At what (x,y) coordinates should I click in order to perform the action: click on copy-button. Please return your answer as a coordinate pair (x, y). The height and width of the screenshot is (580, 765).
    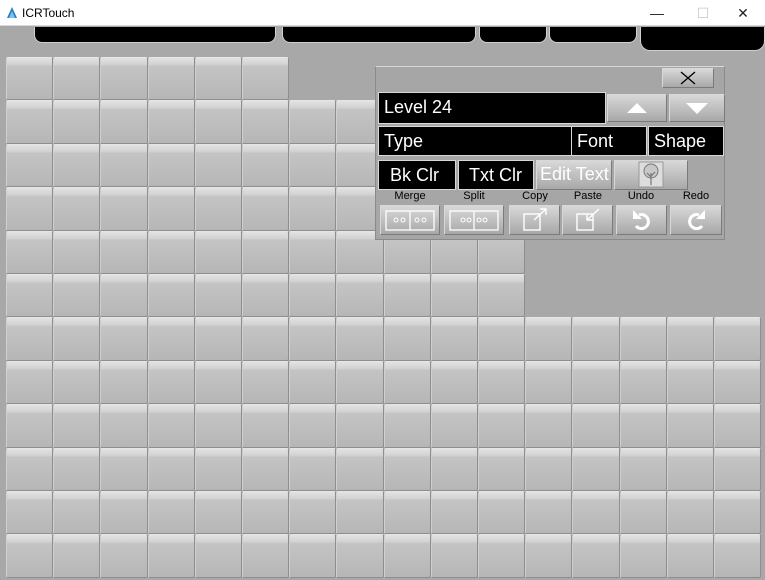
    Looking at the image, I should click on (534, 220).